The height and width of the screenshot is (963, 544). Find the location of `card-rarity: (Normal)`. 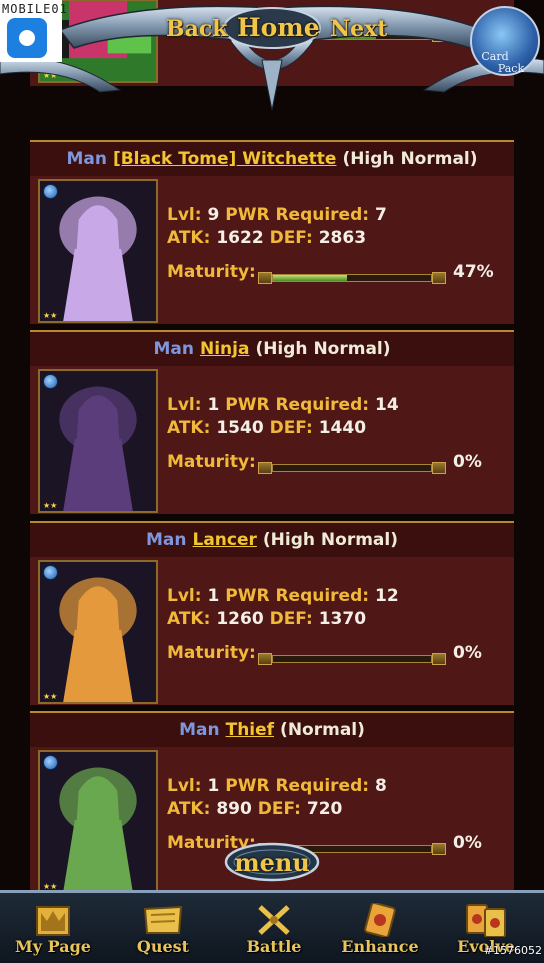

card-rarity: (Normal) is located at coordinates (322, 730).